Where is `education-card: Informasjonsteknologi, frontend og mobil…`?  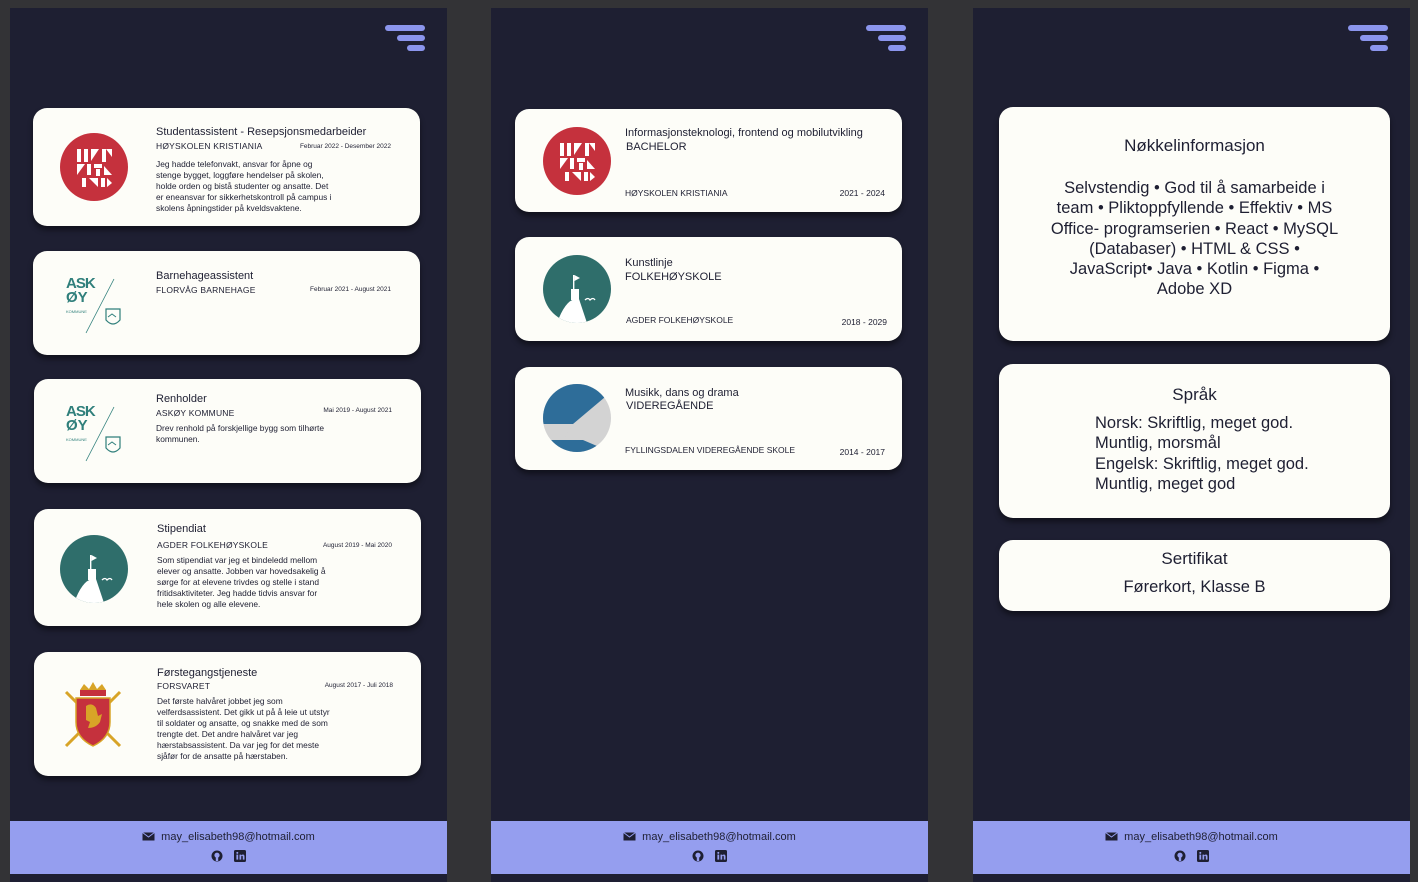 education-card: Informasjonsteknologi, frontend og mobil… is located at coordinates (708, 160).